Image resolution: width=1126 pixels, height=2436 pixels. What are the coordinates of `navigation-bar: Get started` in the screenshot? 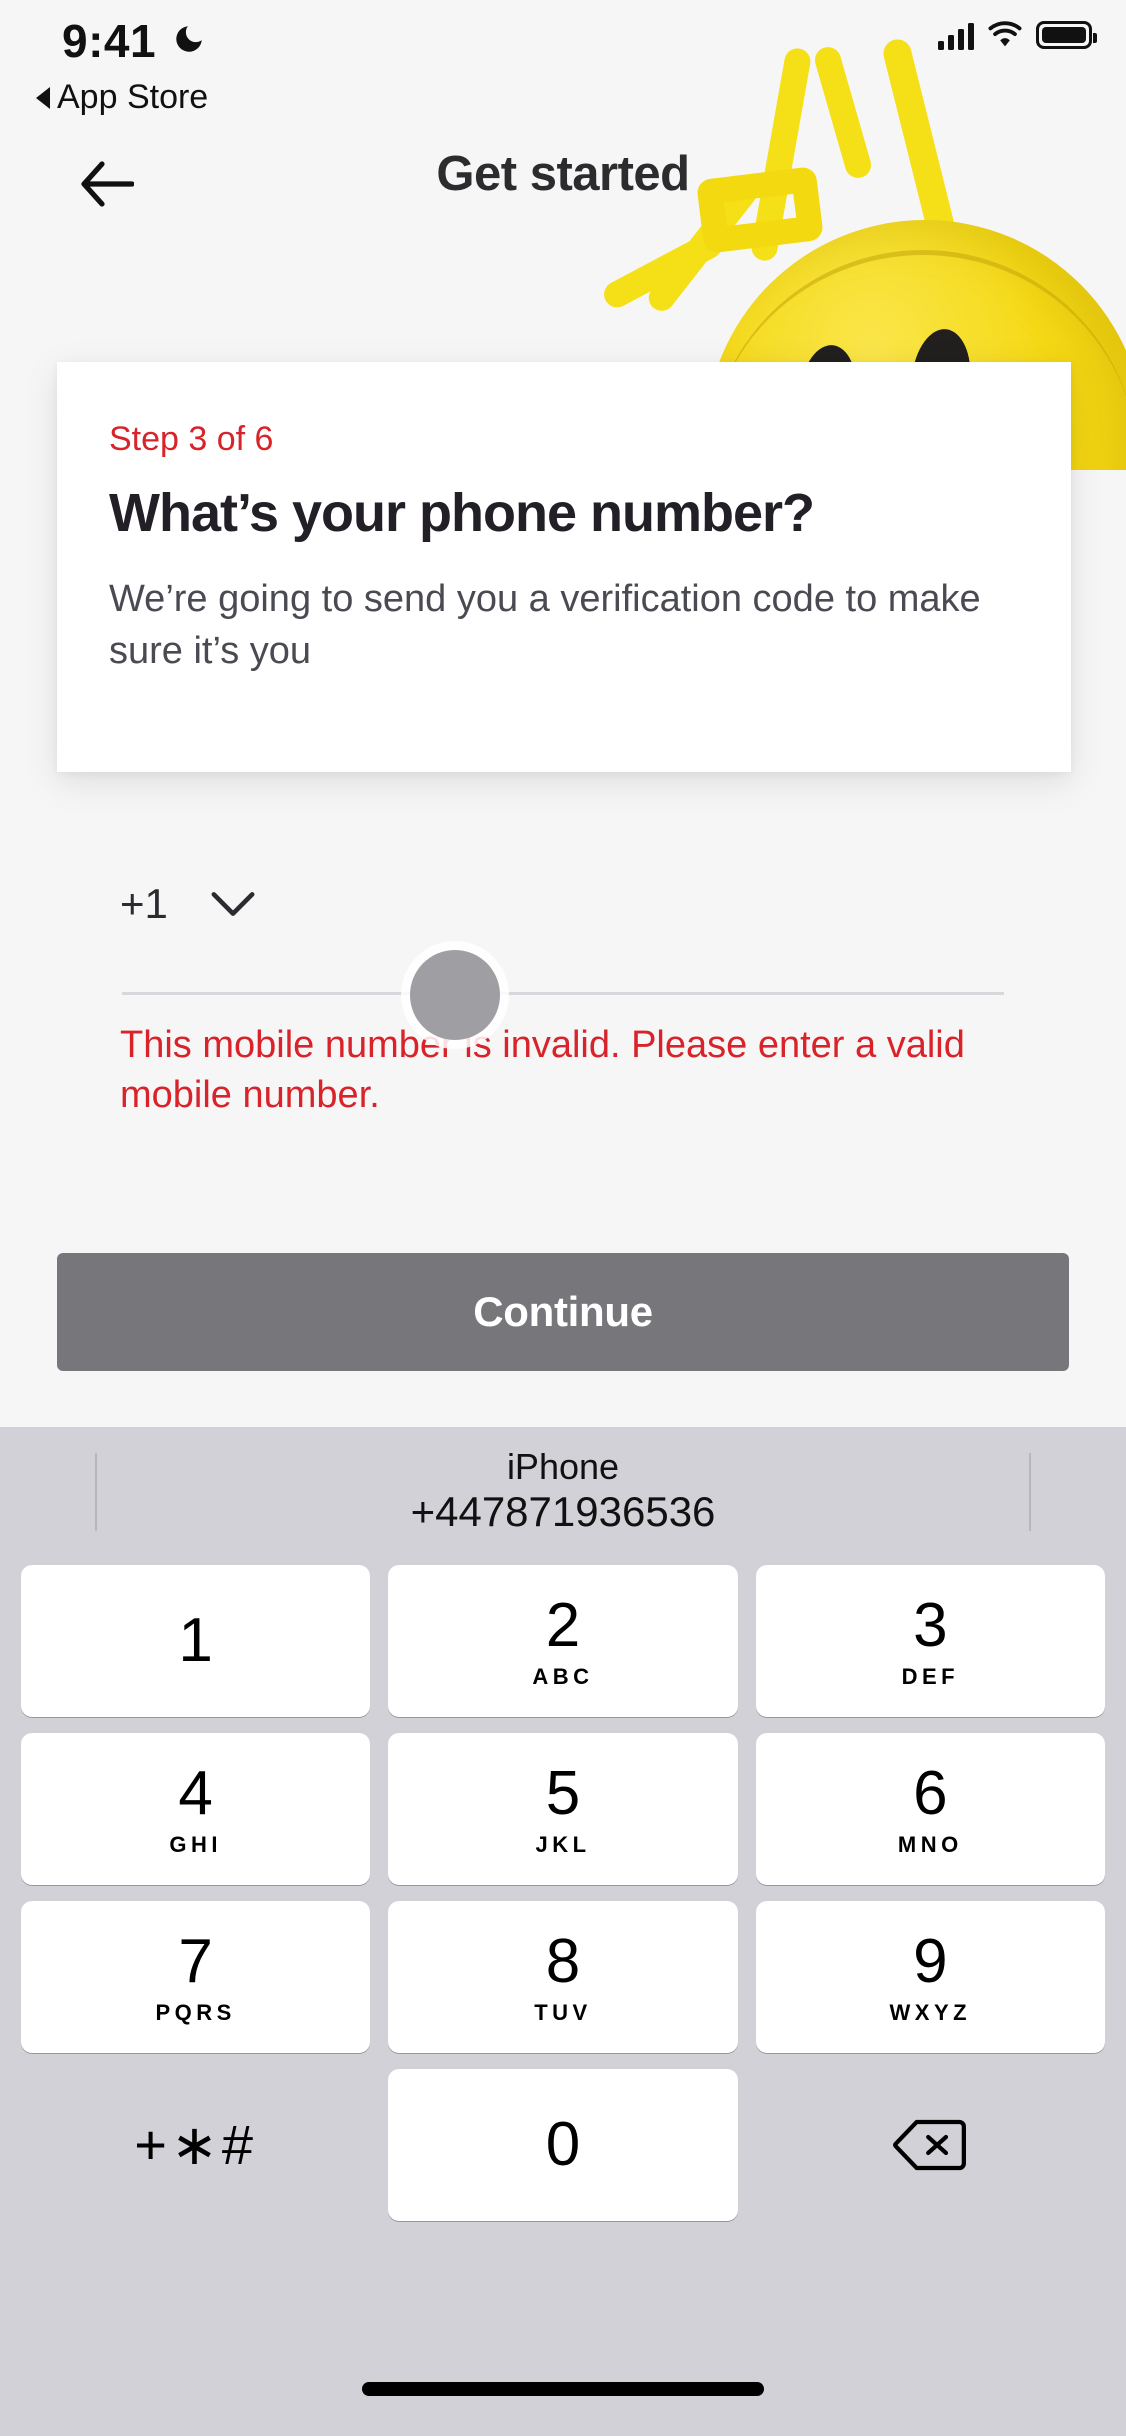 It's located at (563, 185).